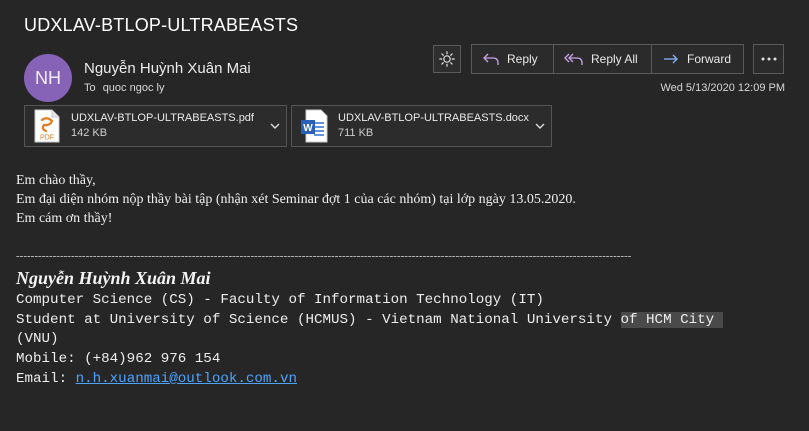 Image resolution: width=809 pixels, height=431 pixels. Describe the element at coordinates (356, 133) in the screenshot. I see `attachment-size: 711 KB` at that location.